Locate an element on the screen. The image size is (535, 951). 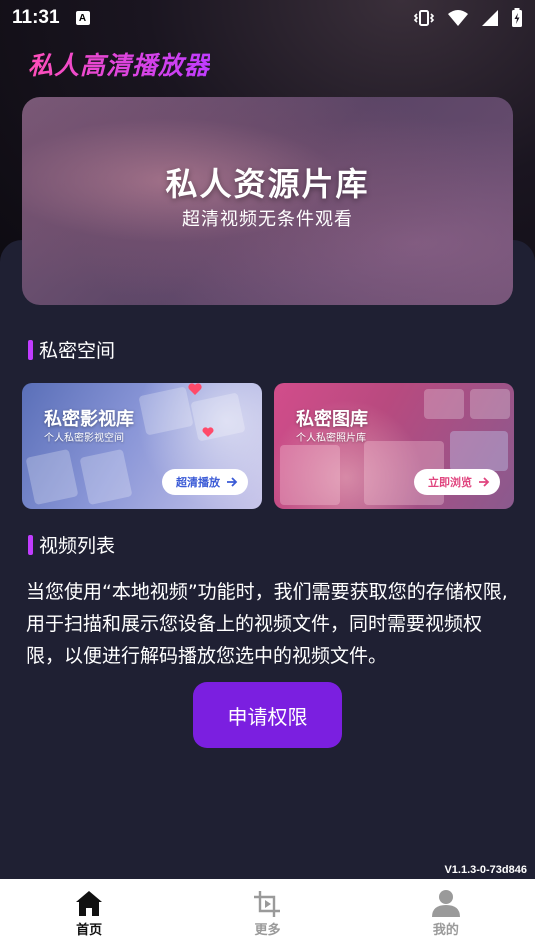
signal-icon is located at coordinates (490, 18).